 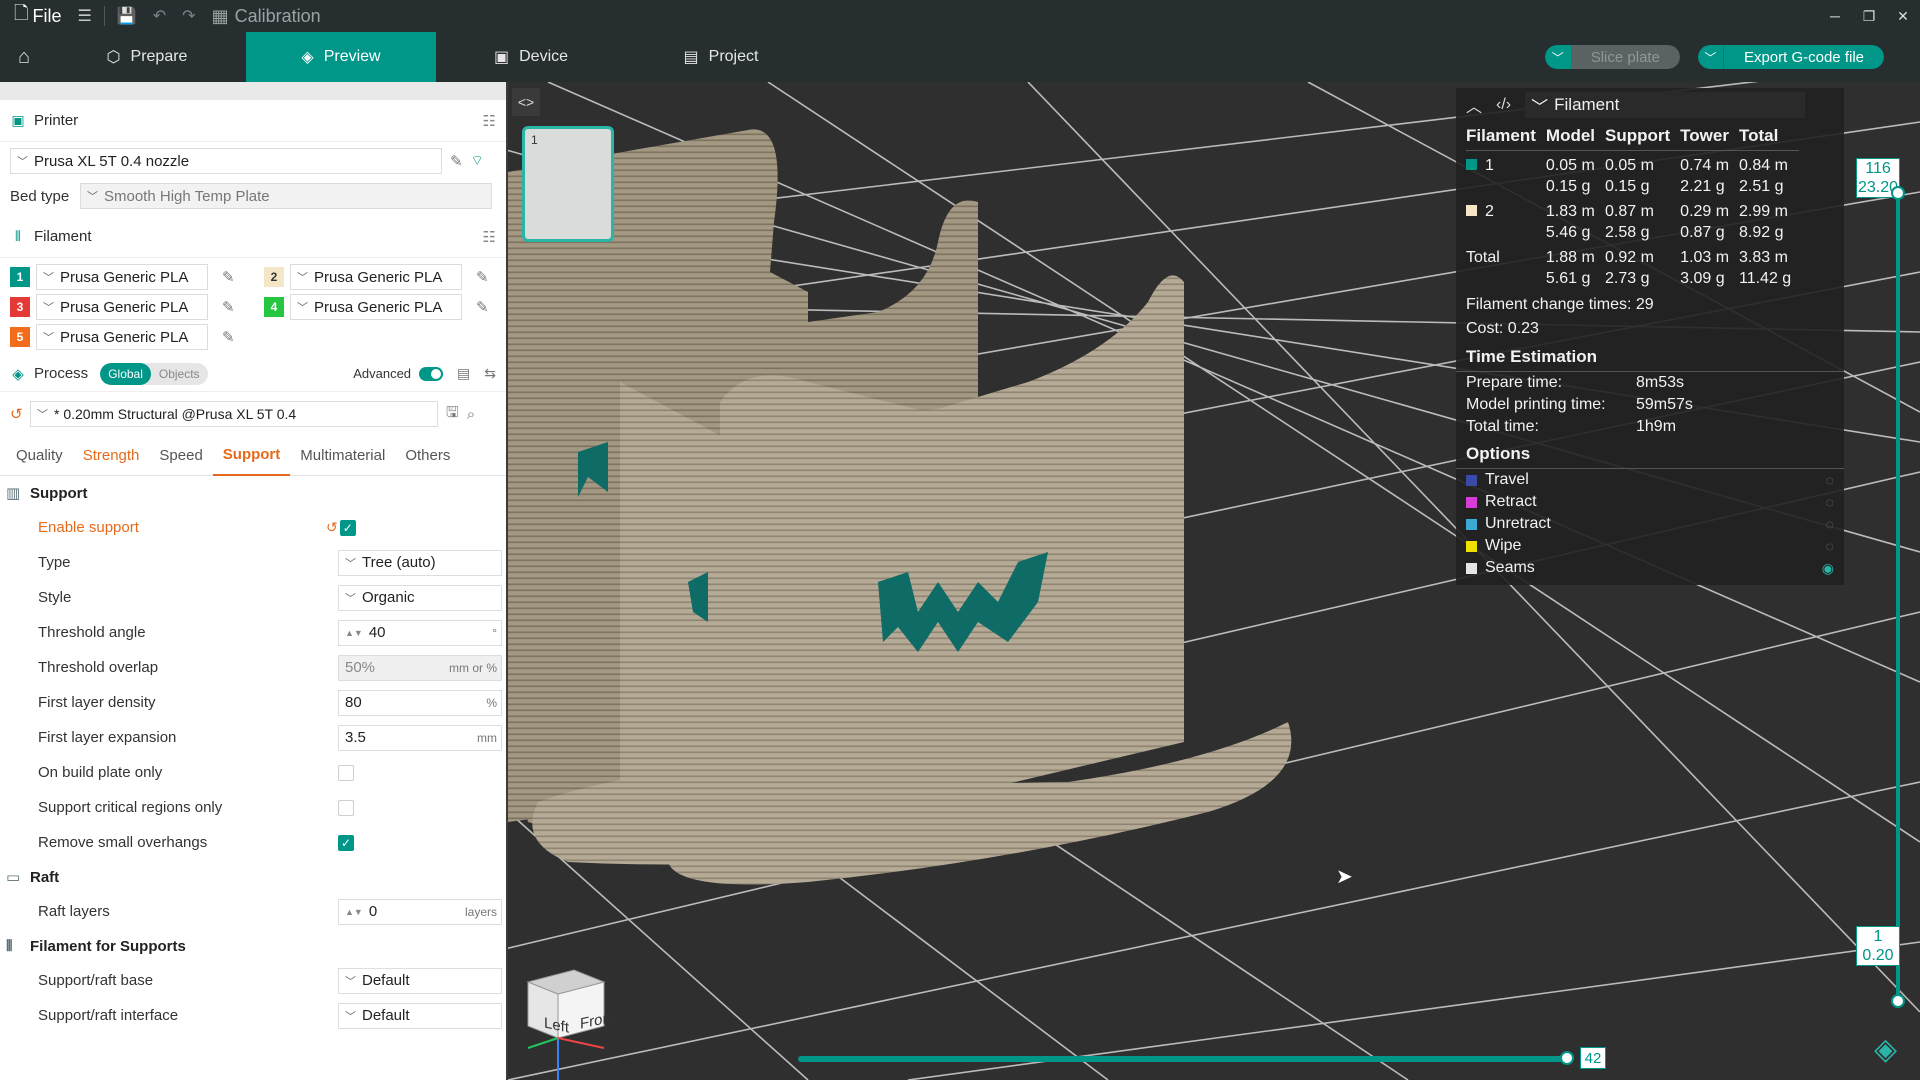 What do you see at coordinates (286, 196) in the screenshot?
I see `bed-type-select: ﹀ Smooth High Temp Plate` at bounding box center [286, 196].